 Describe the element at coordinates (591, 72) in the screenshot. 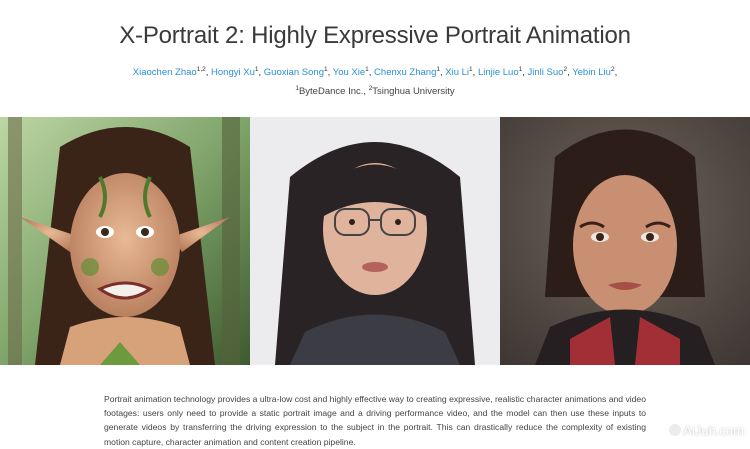

I see `author-link: Yebin Liu` at that location.